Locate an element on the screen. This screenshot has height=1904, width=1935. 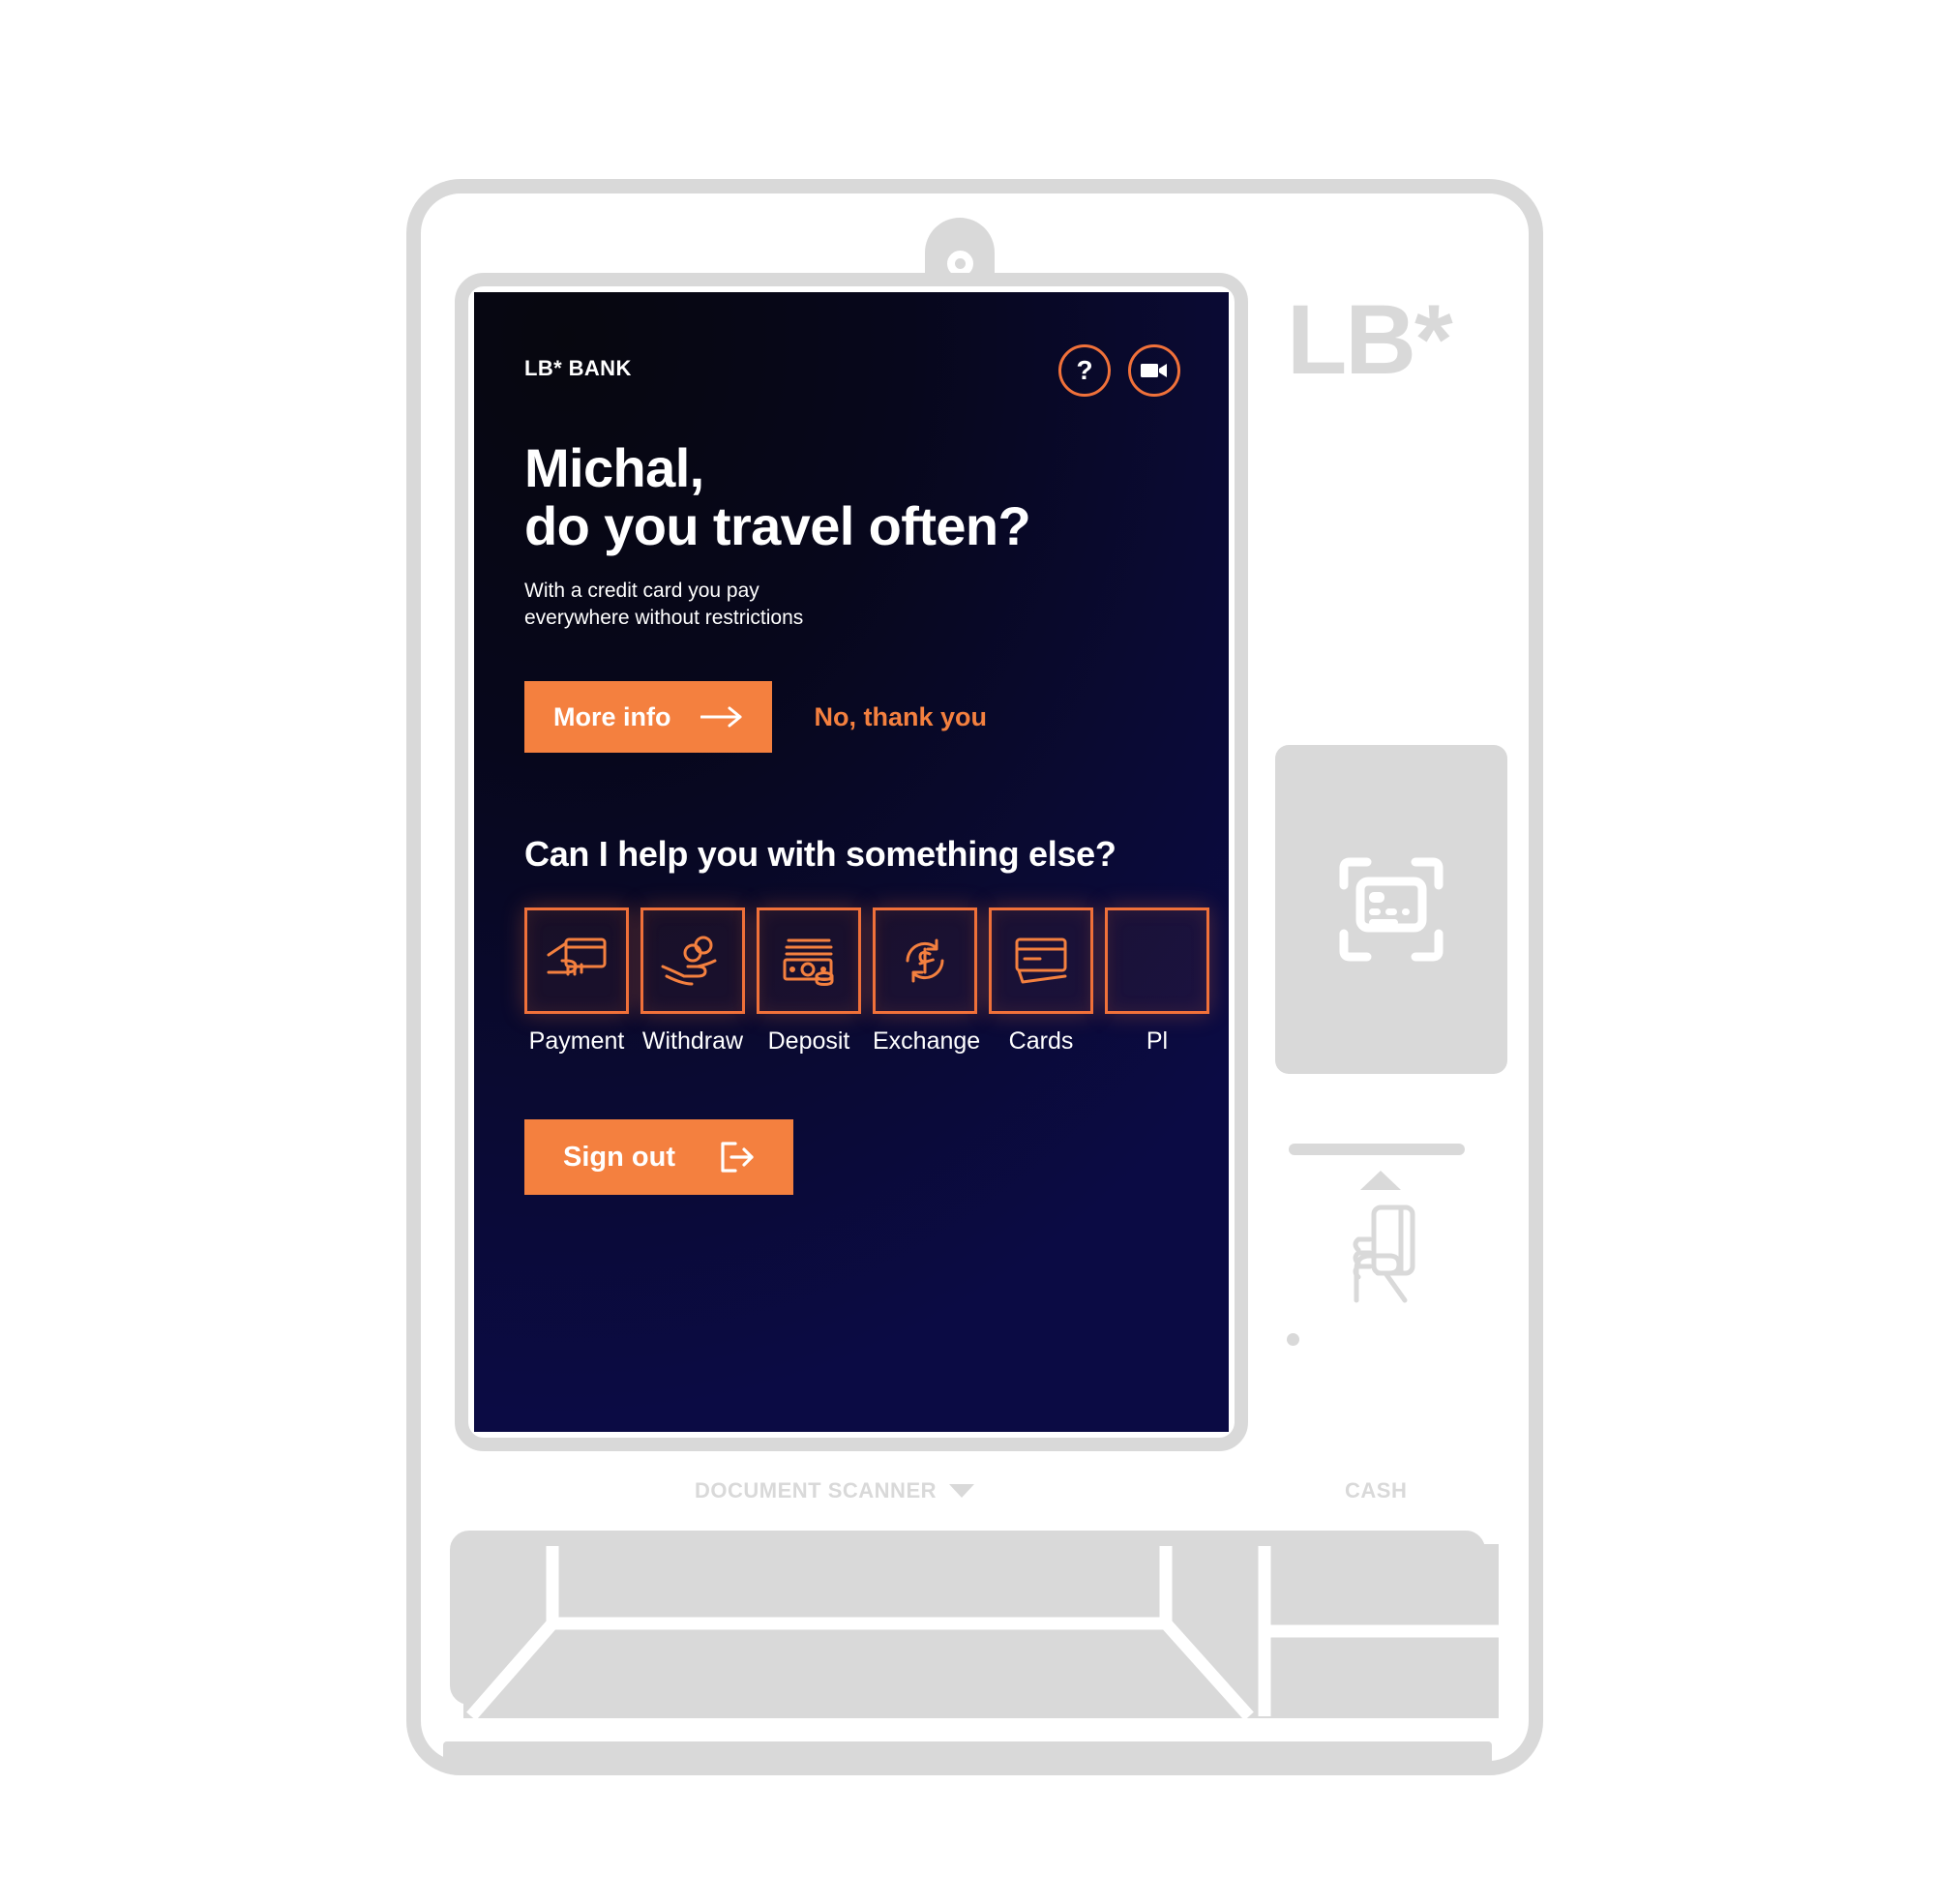
kiosk-brand-logo: LB* is located at coordinates (1370, 340).